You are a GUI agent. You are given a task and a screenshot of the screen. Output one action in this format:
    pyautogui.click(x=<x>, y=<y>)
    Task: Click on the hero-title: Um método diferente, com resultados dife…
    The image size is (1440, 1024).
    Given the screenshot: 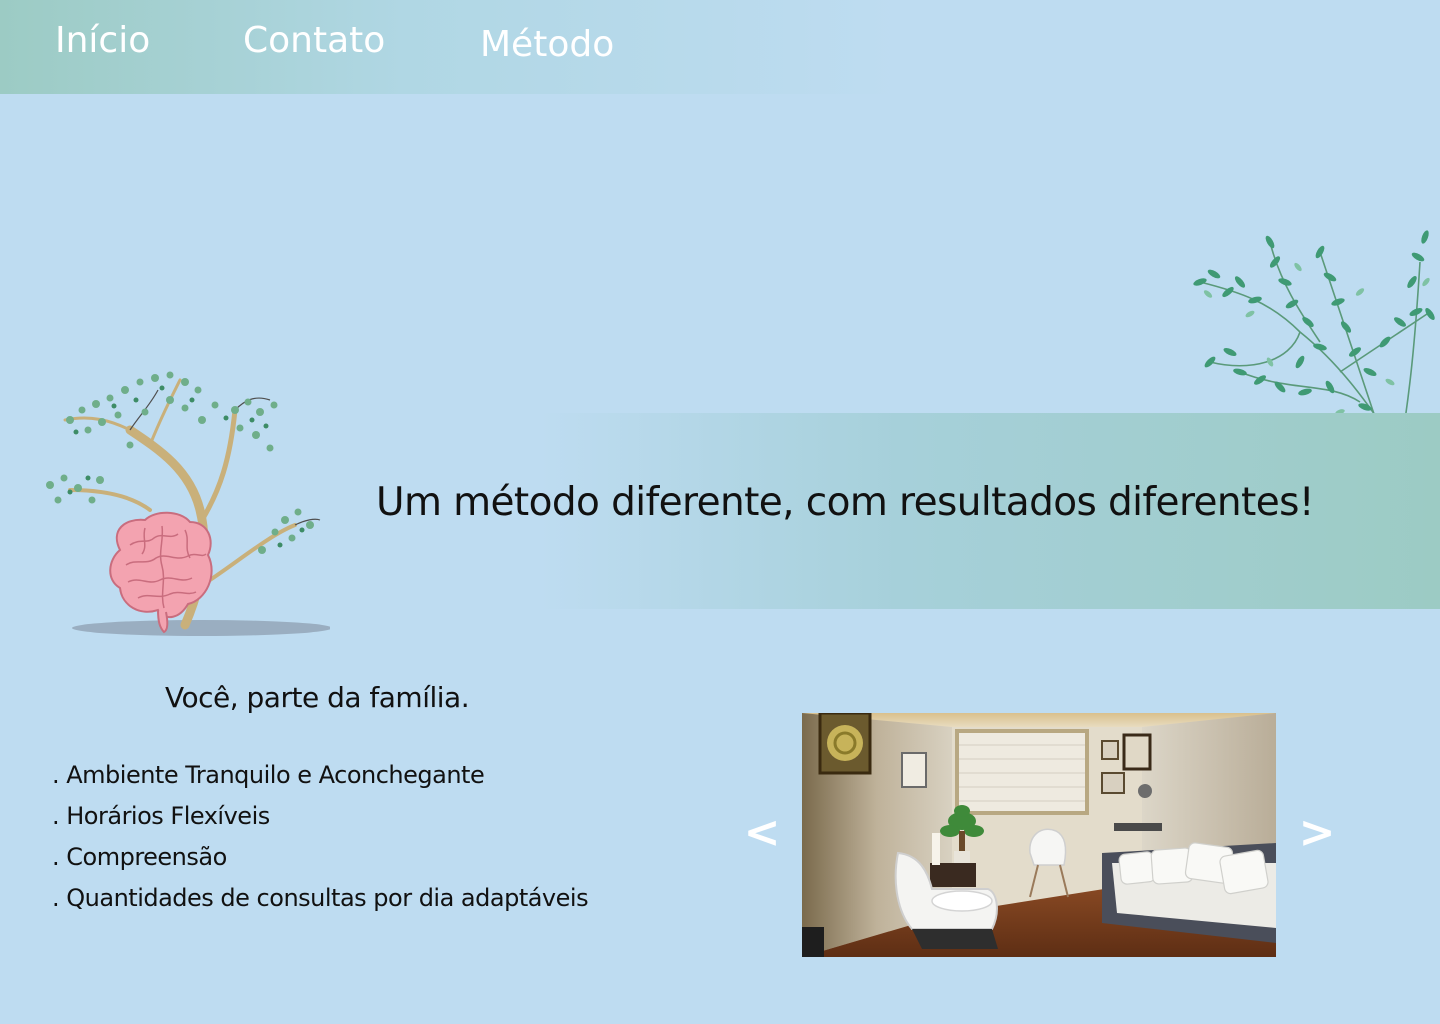 What is the action you would take?
    pyautogui.click(x=845, y=502)
    